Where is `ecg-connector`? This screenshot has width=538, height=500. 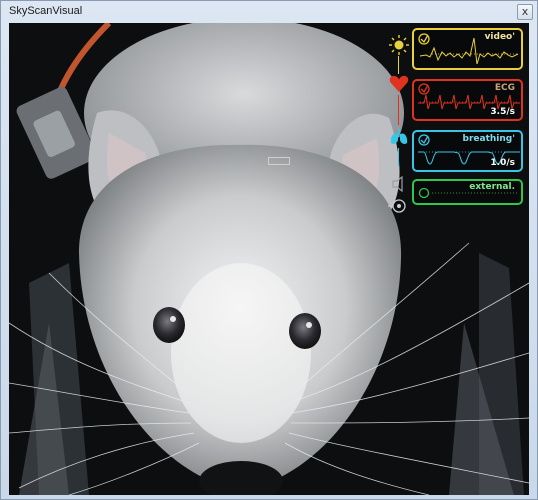 ecg-connector is located at coordinates (398, 110).